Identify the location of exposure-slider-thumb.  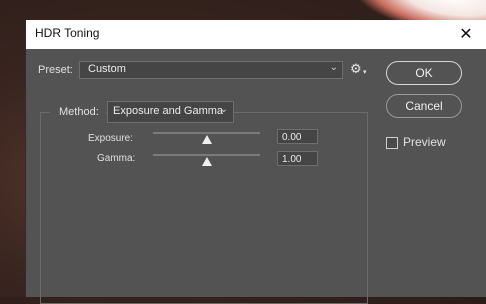
(207, 139).